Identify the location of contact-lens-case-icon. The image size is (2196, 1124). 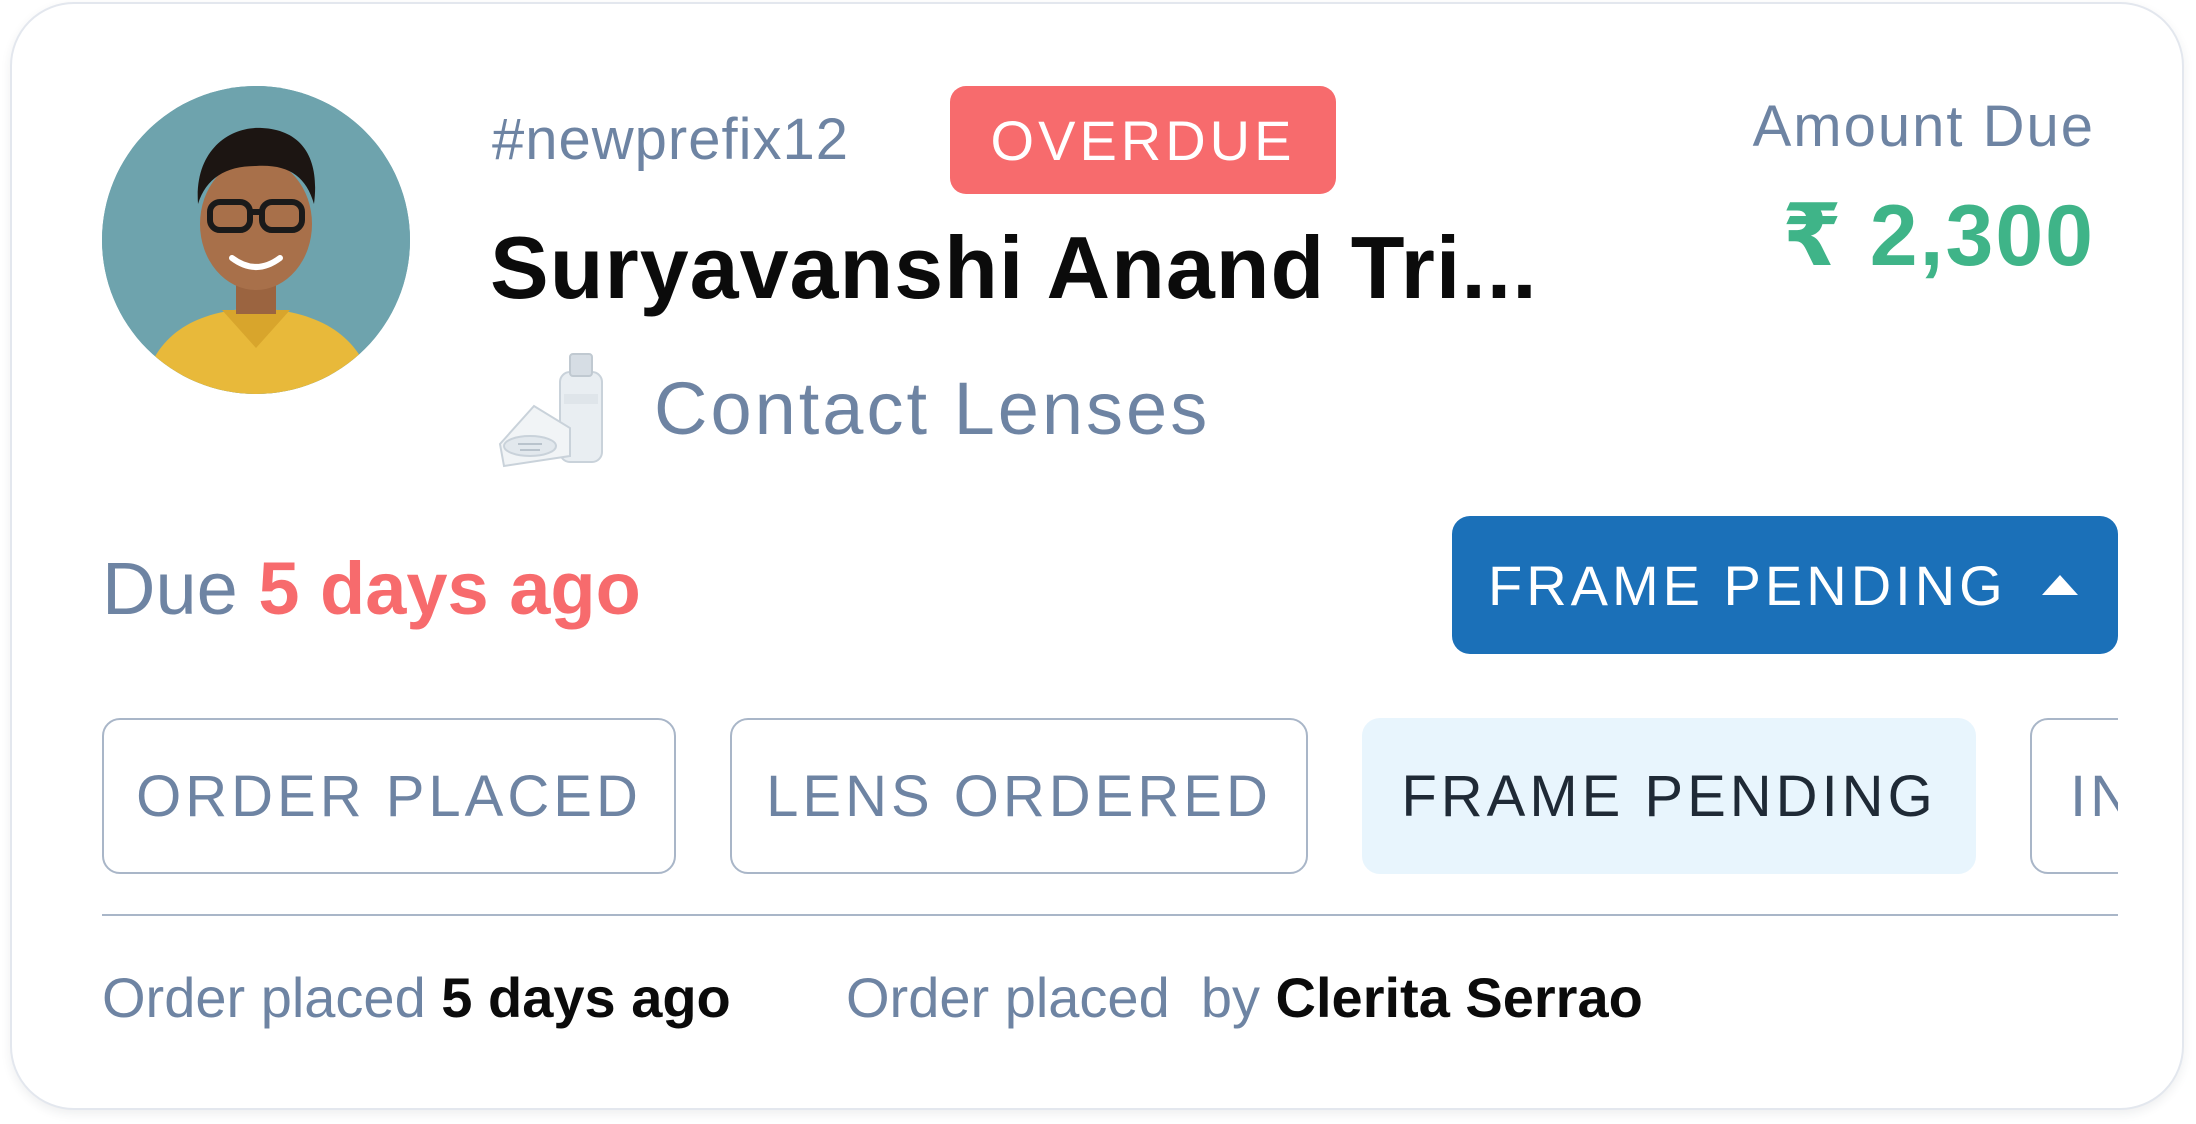
(555, 409).